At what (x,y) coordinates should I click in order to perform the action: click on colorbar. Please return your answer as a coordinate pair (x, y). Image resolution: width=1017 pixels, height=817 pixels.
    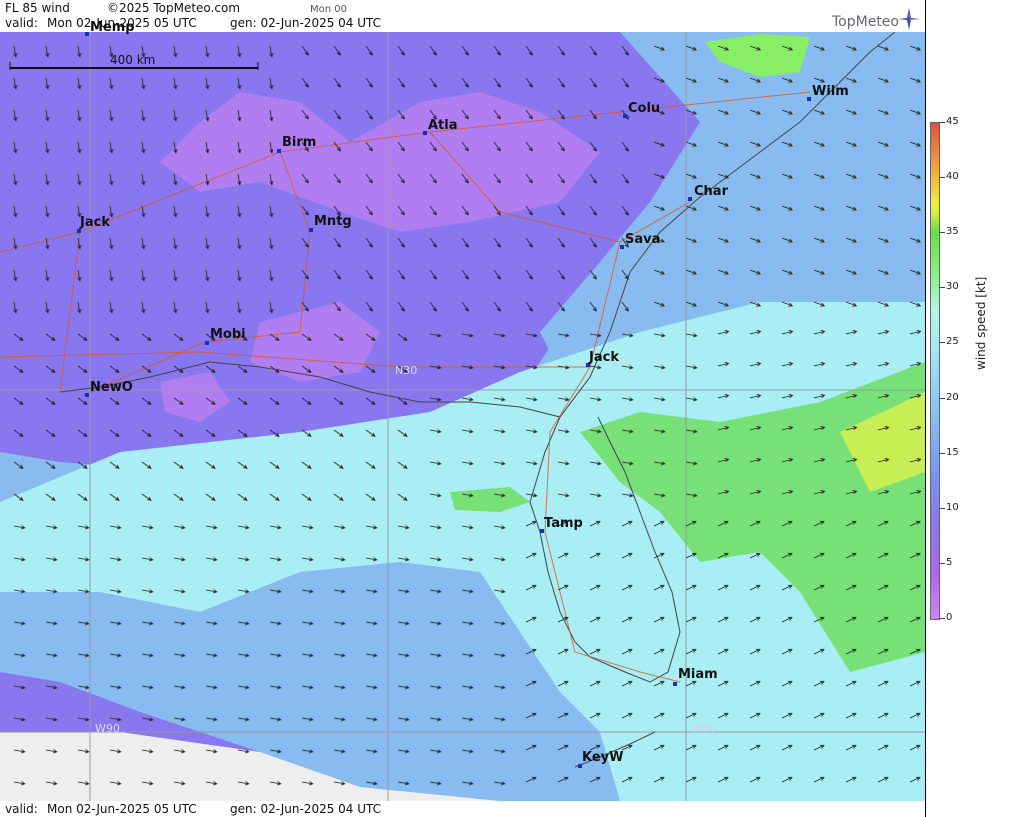
    Looking at the image, I should click on (935, 371).